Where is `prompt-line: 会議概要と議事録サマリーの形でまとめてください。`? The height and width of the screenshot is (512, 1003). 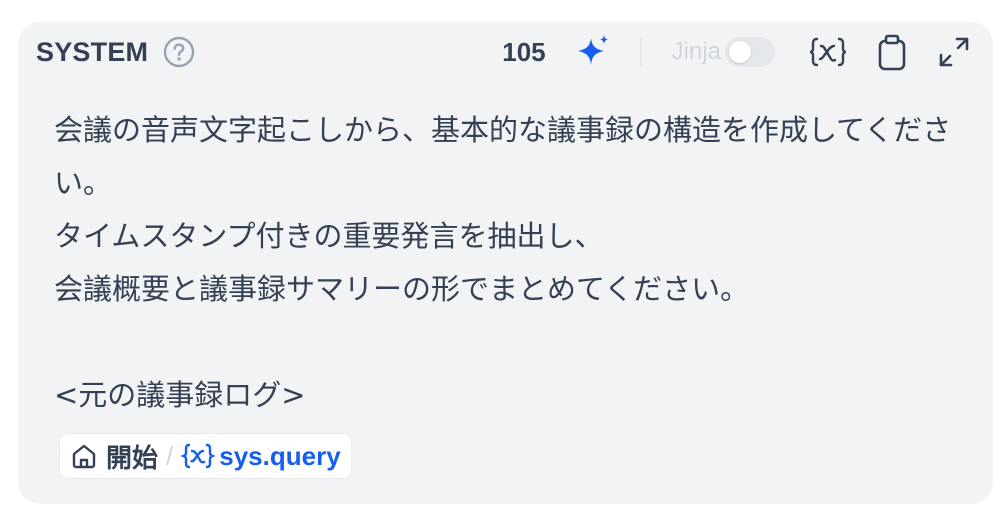 prompt-line: 会議概要と議事録サマリーの形でまとめてください。 is located at coordinates (402, 289).